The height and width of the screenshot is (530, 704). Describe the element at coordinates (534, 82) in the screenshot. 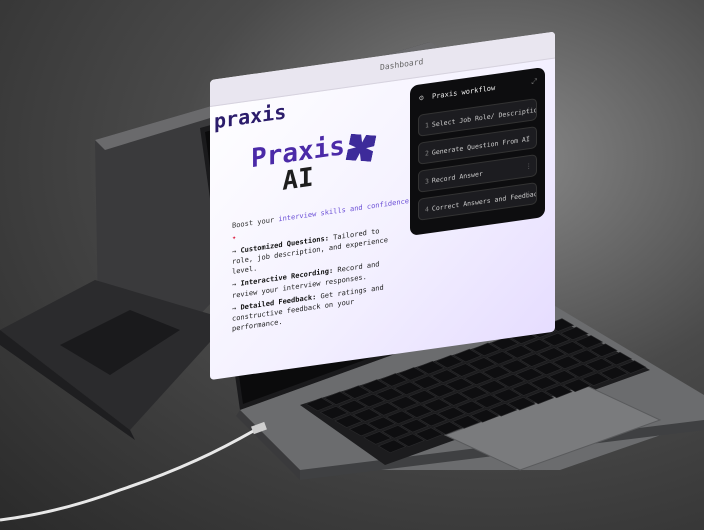

I see `expand-icon: ⤢` at that location.